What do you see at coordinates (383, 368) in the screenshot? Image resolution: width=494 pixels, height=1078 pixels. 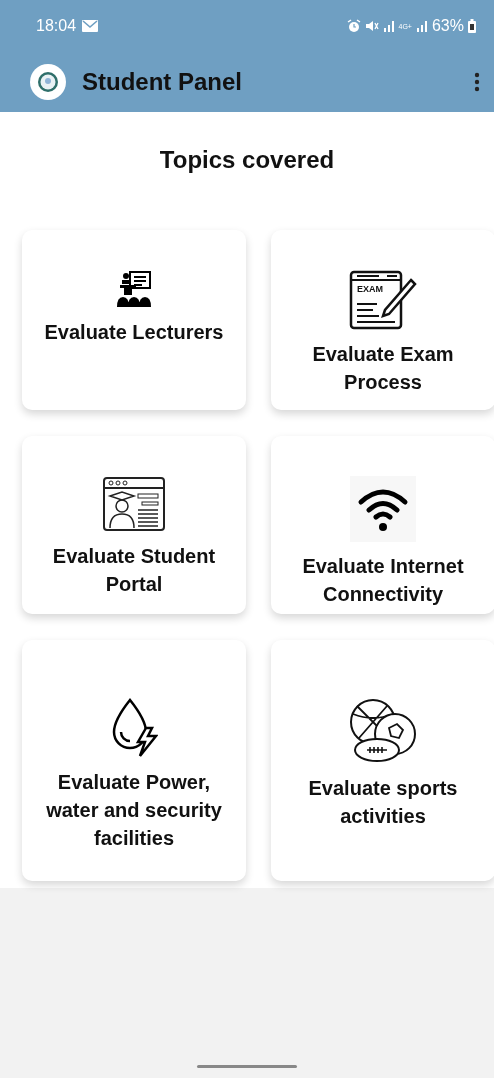 I see `topic-label: Evaluate Exam Process` at bounding box center [383, 368].